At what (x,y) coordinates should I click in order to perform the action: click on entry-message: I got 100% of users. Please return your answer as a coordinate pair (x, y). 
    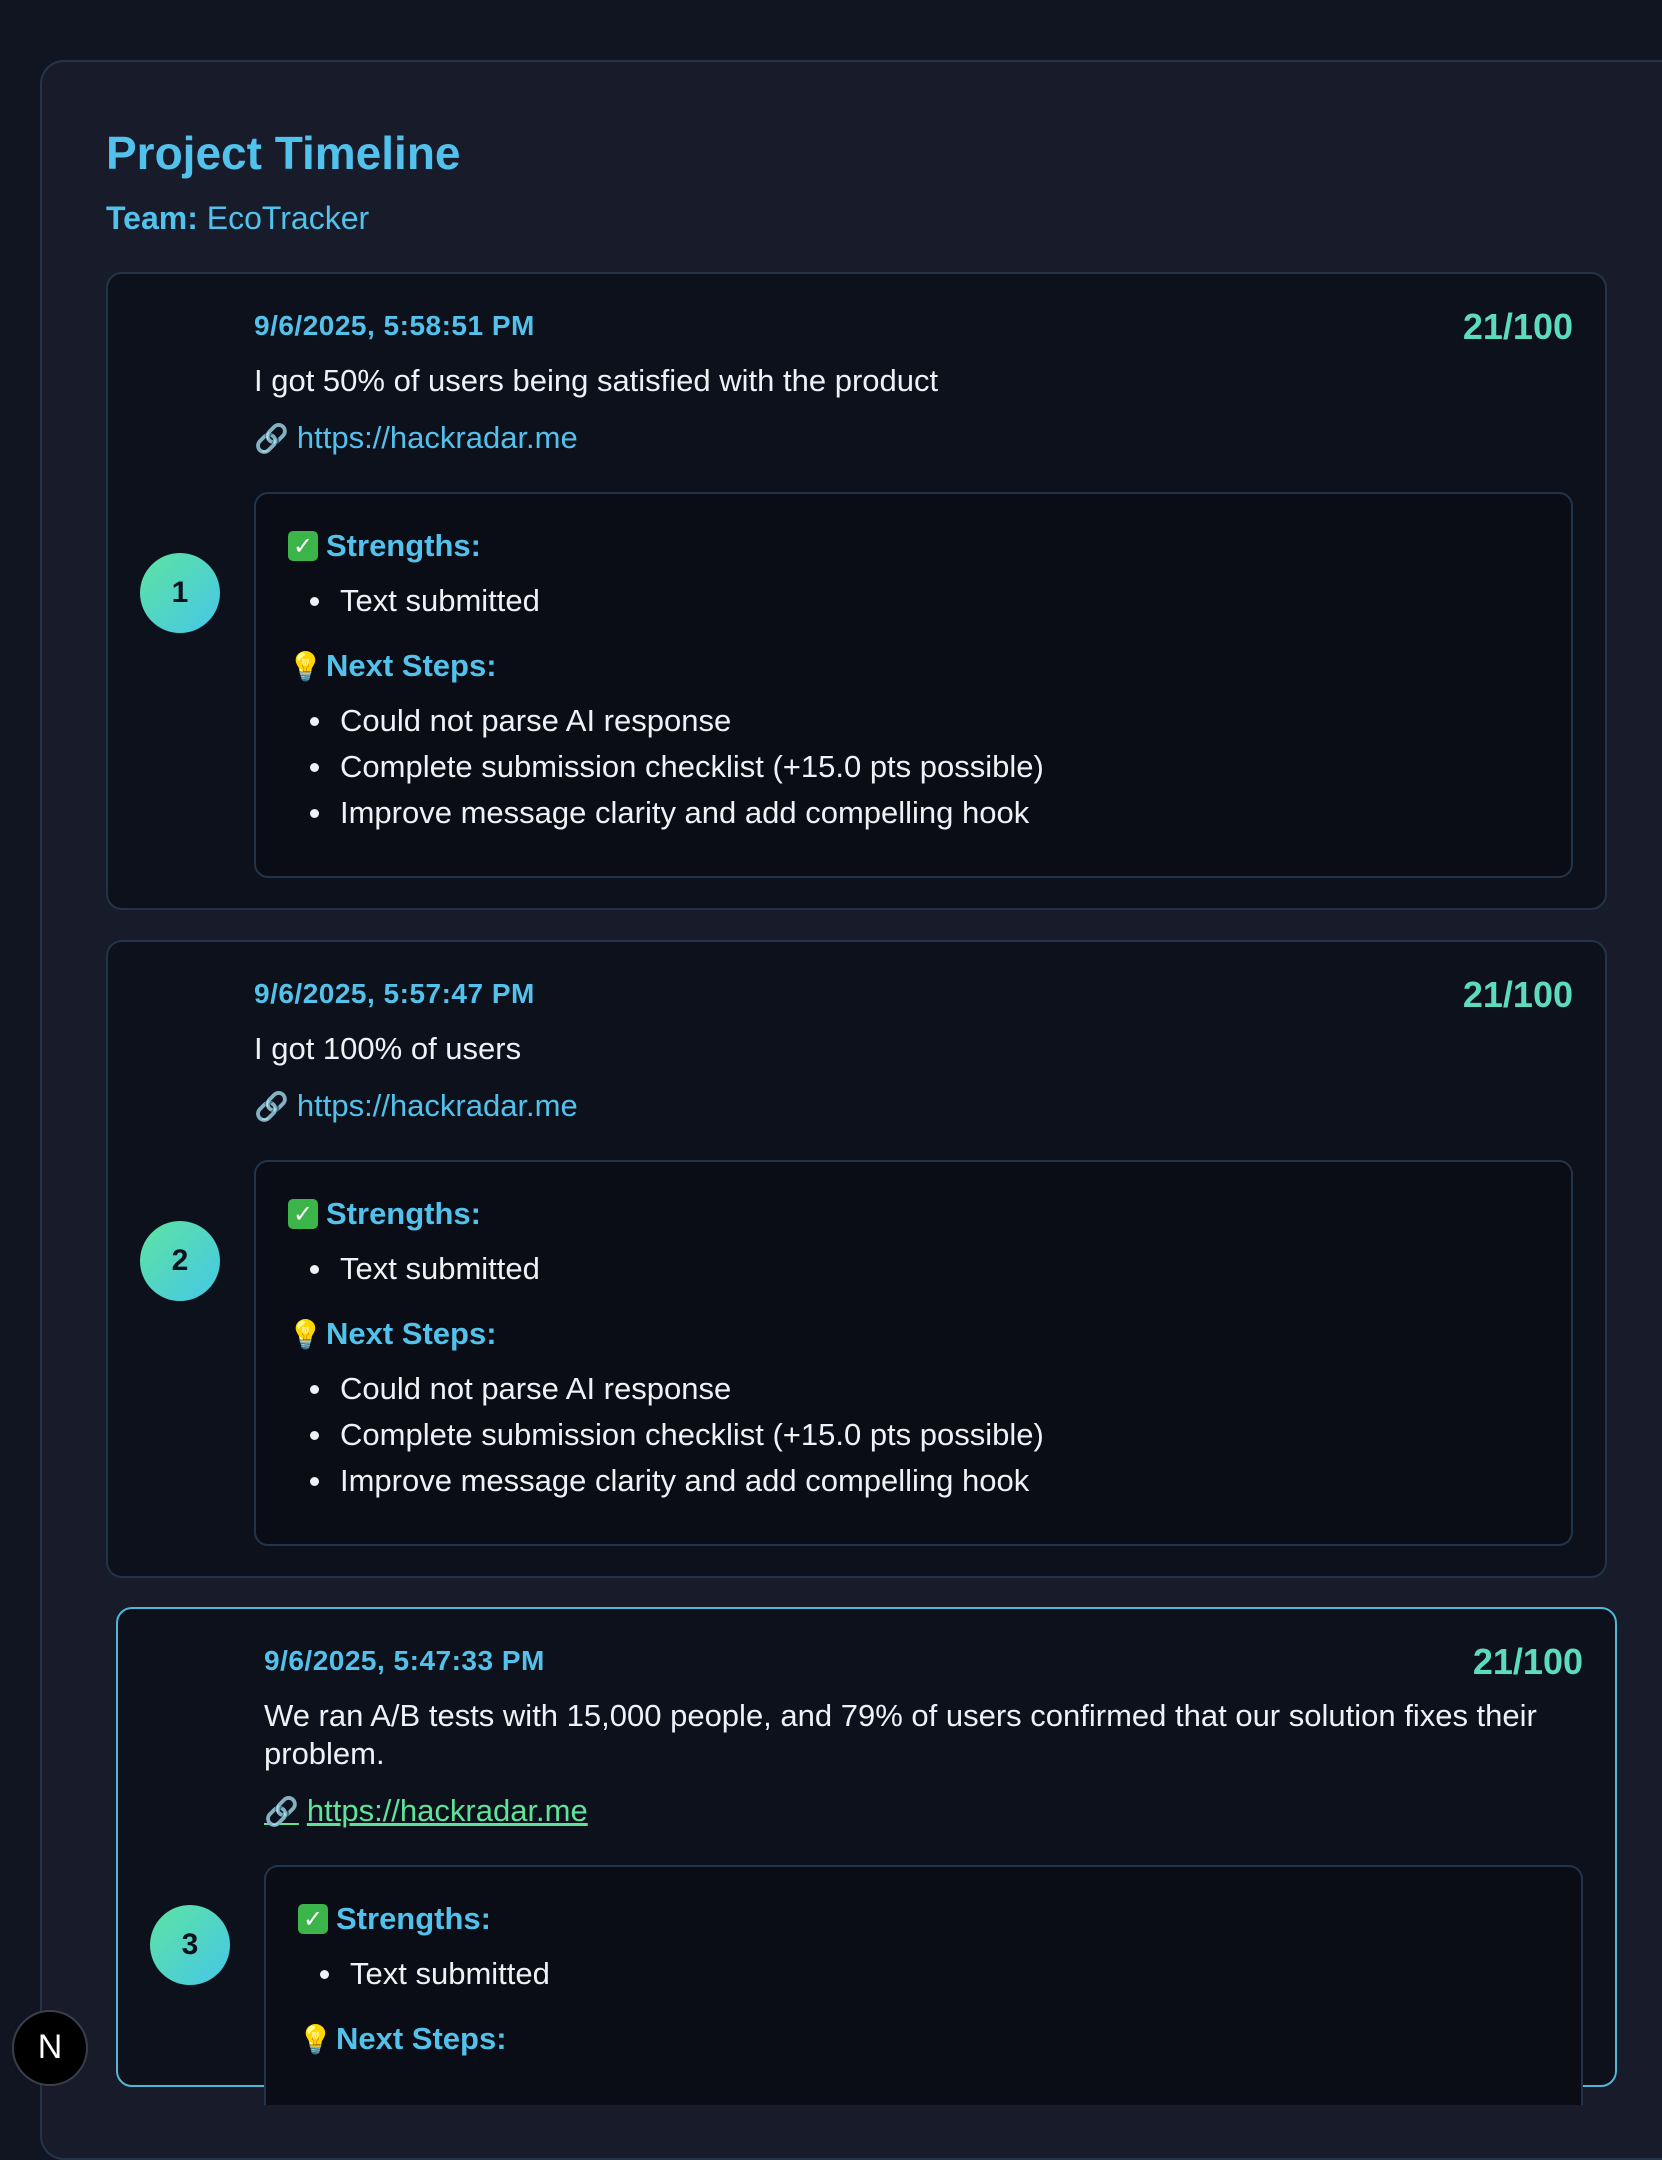
    Looking at the image, I should click on (388, 1048).